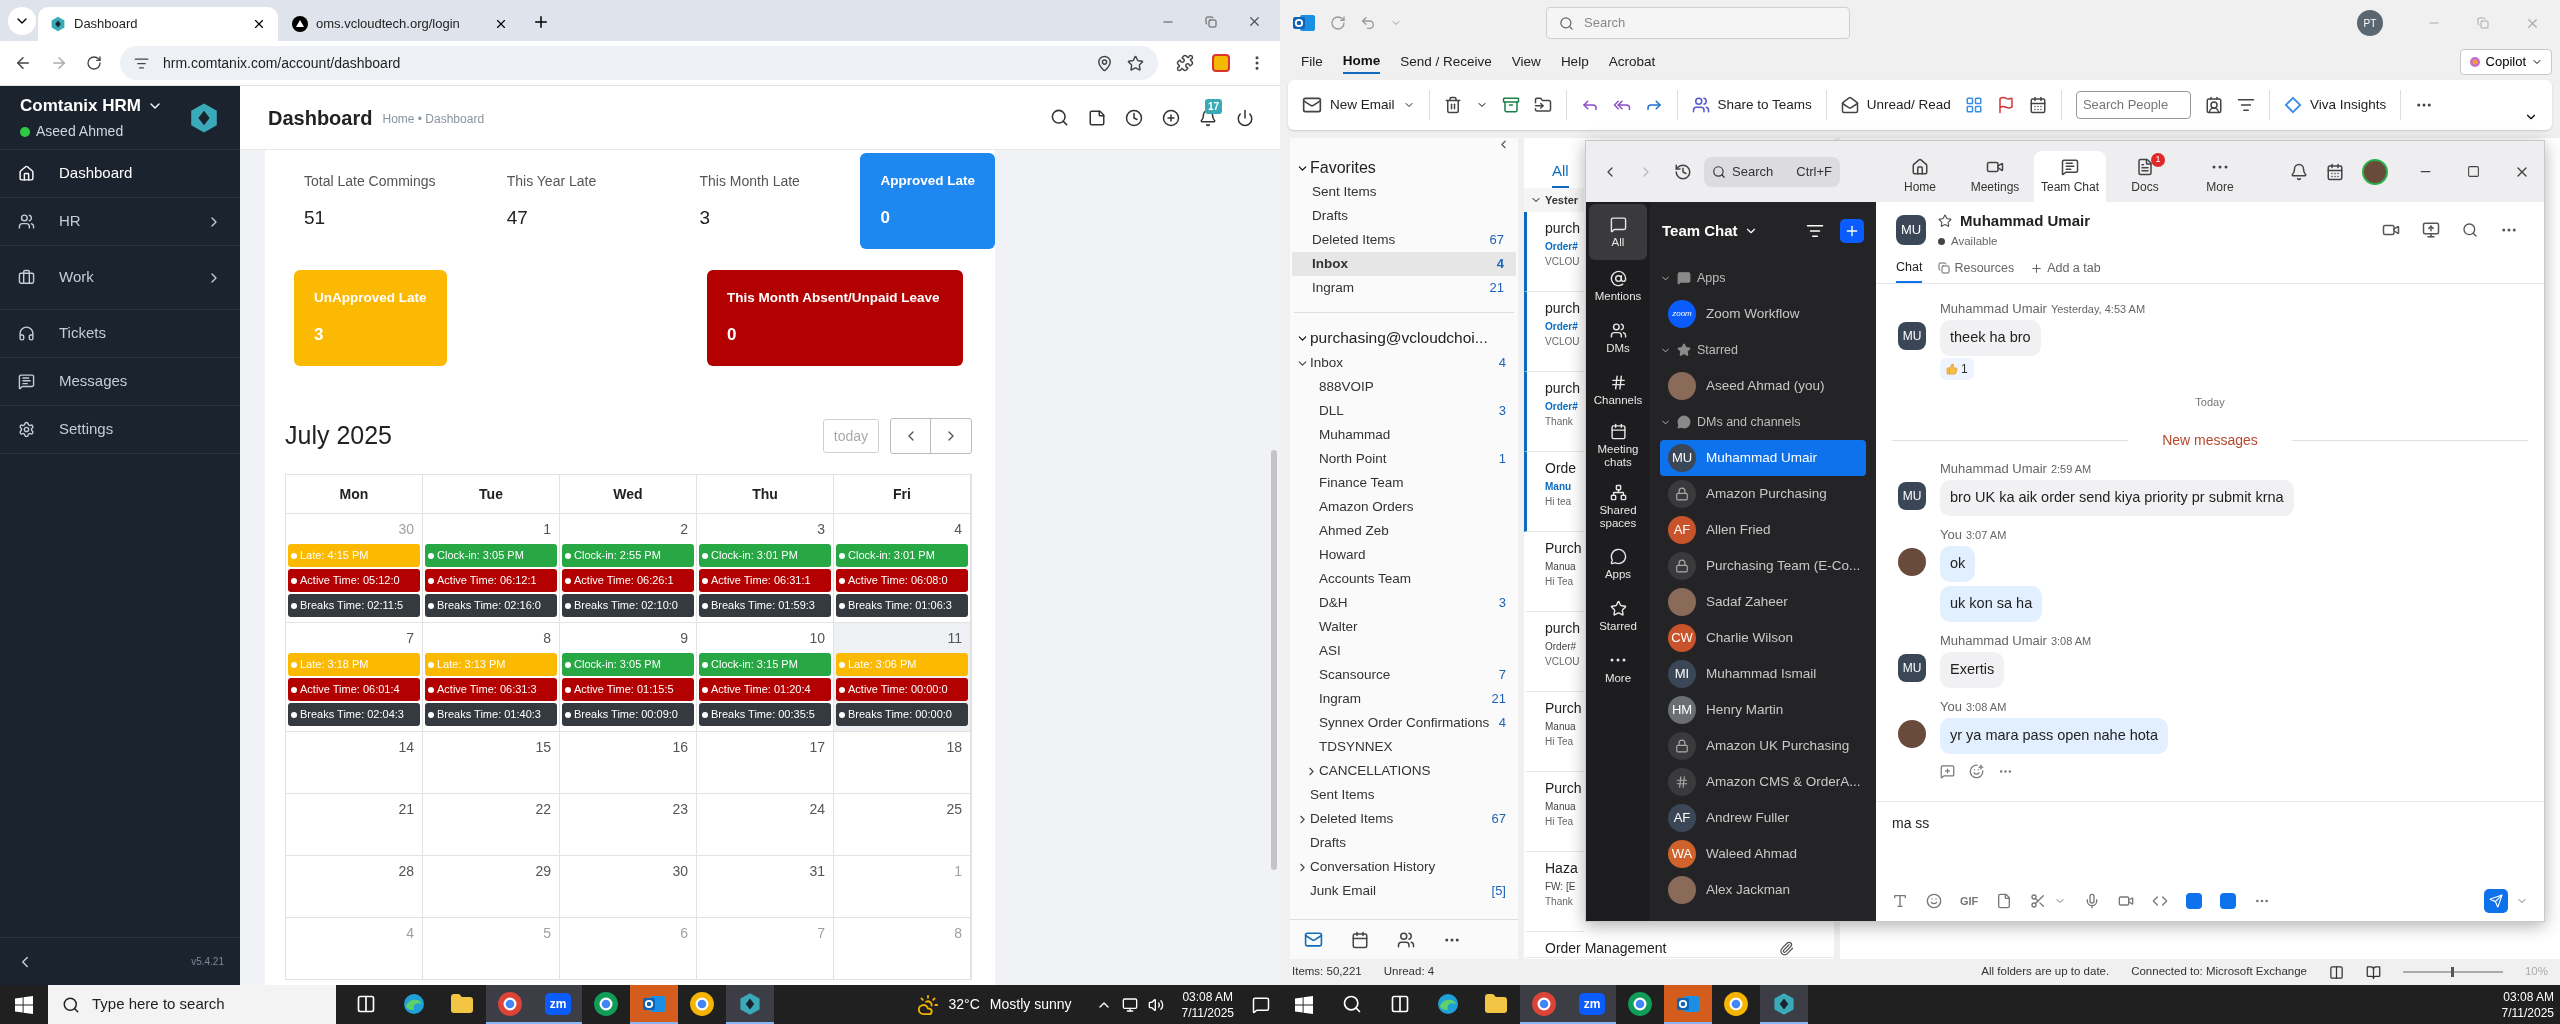 Image resolution: width=2560 pixels, height=1024 pixels. I want to click on folder-item: Conversation History, so click(1404, 867).